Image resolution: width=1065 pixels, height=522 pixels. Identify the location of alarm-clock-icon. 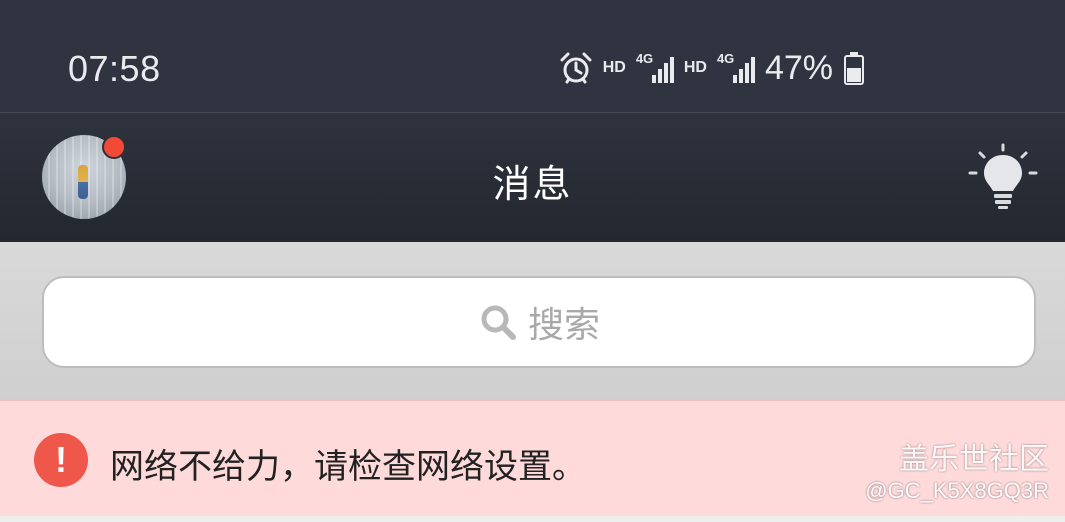
(576, 68).